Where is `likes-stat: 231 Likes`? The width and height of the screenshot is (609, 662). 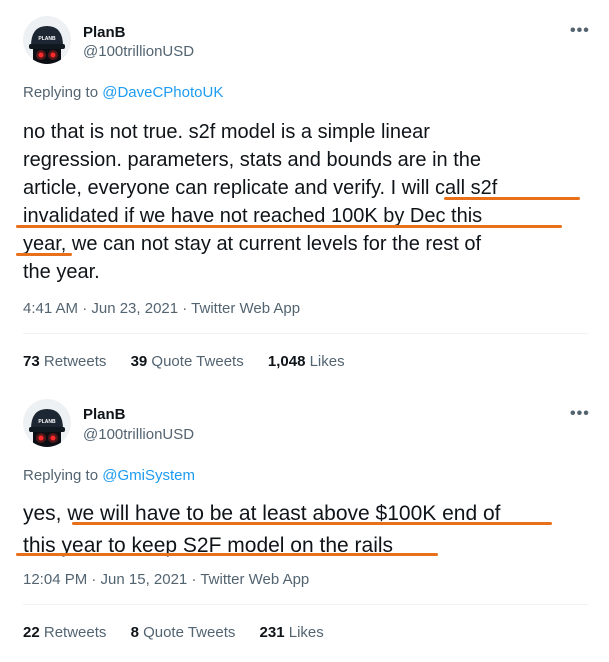
likes-stat: 231 Likes is located at coordinates (292, 632).